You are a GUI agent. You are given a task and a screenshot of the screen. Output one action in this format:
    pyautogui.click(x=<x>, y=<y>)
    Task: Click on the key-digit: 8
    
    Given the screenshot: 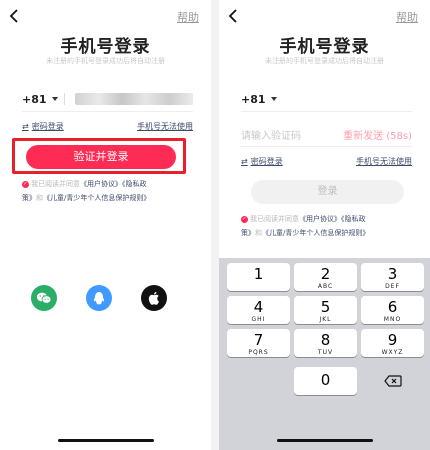 What is the action you would take?
    pyautogui.click(x=325, y=340)
    